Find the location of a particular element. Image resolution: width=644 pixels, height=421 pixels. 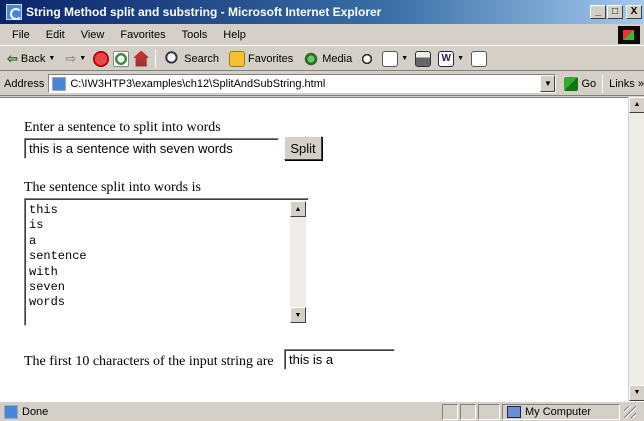

mail-button: ▼ is located at coordinates (395, 58).